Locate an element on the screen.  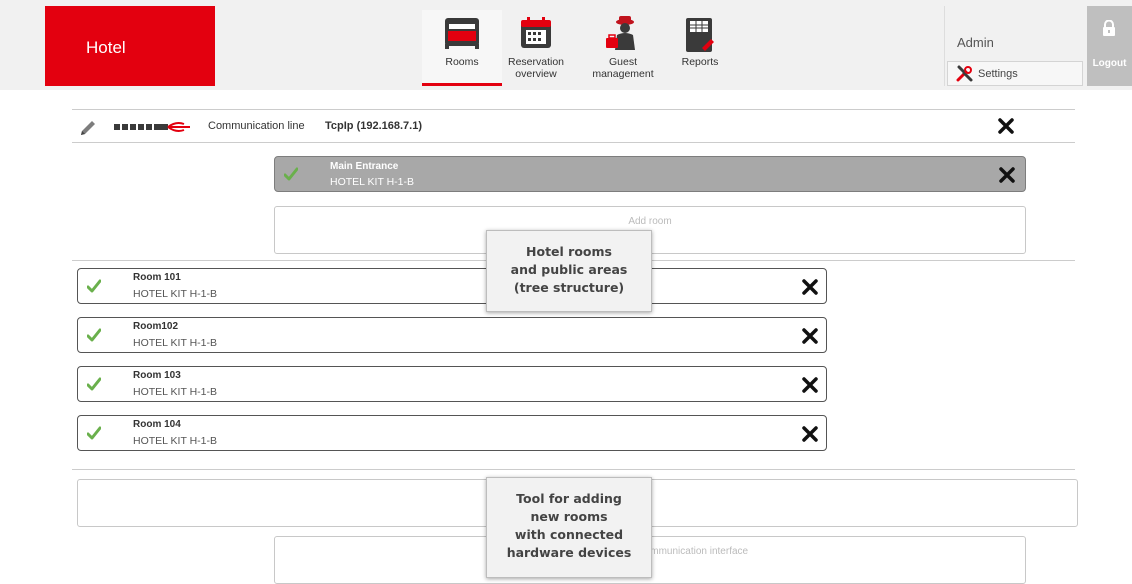
tab-guest-label: Guest management is located at coordinates (623, 68).